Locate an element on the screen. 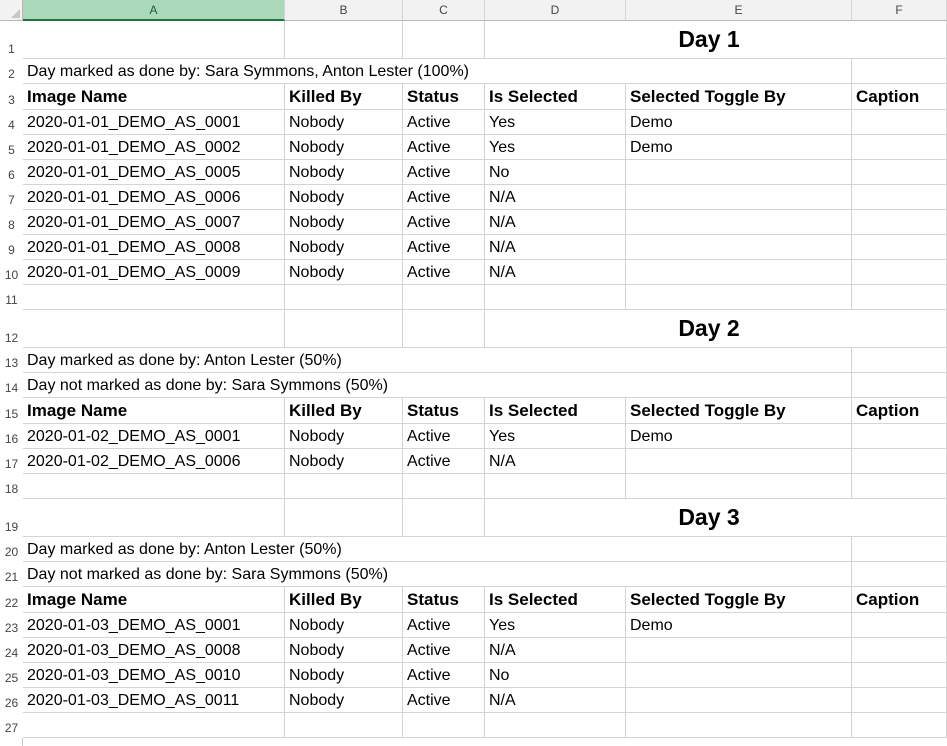 This screenshot has height=746, width=947. row-header-7: 7 is located at coordinates (11, 197).